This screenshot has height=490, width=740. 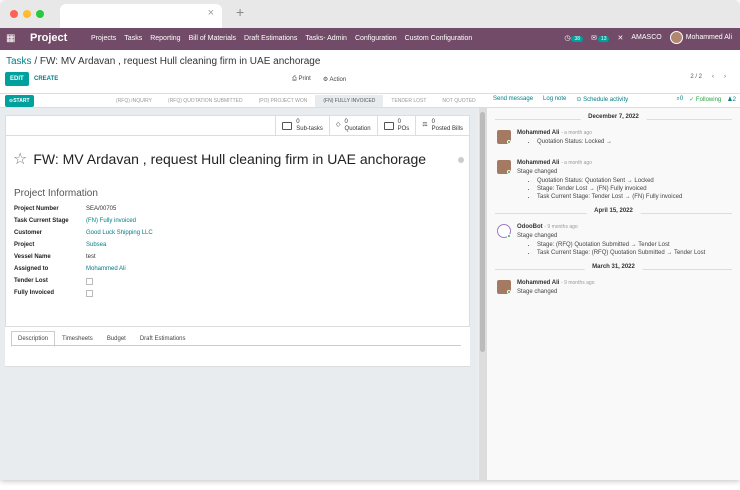 What do you see at coordinates (106, 269) in the screenshot?
I see `assigned-to-value: Mohammed Ali` at bounding box center [106, 269].